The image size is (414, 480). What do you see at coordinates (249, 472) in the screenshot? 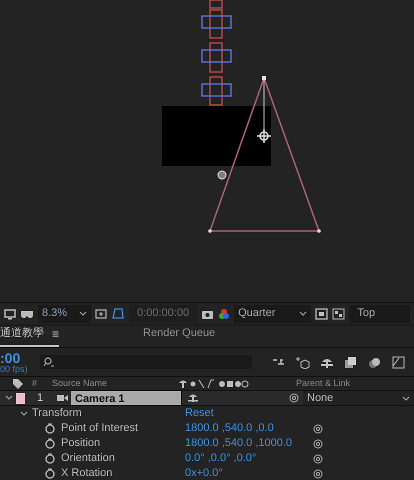
I see `property-value: 0x+0.0°` at bounding box center [249, 472].